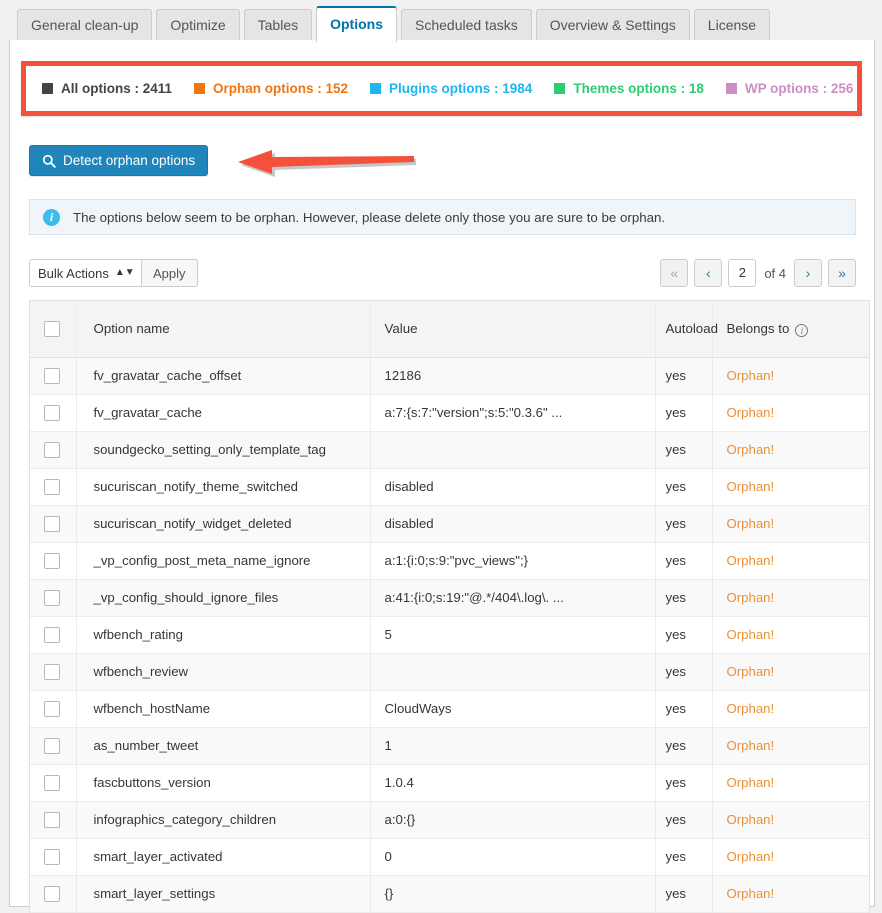 Image resolution: width=882 pixels, height=913 pixels. I want to click on tab-optimize: Optimize, so click(198, 25).